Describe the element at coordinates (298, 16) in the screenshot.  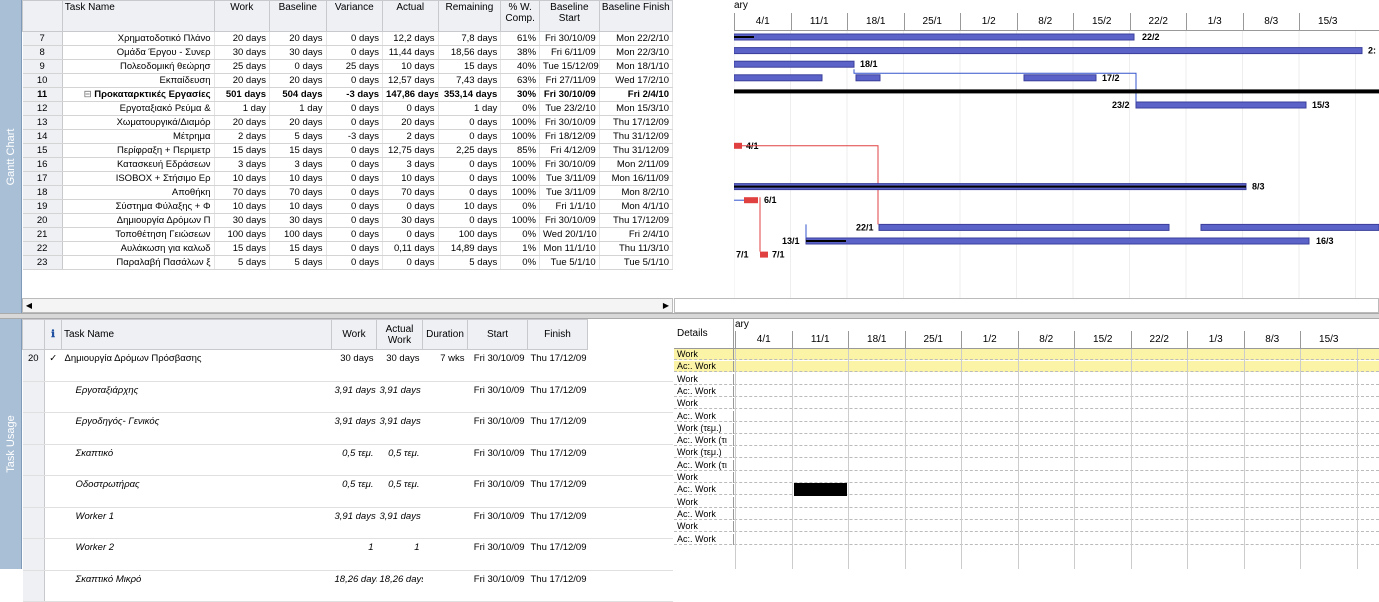
I see `col-header-baseline: Baseline` at that location.